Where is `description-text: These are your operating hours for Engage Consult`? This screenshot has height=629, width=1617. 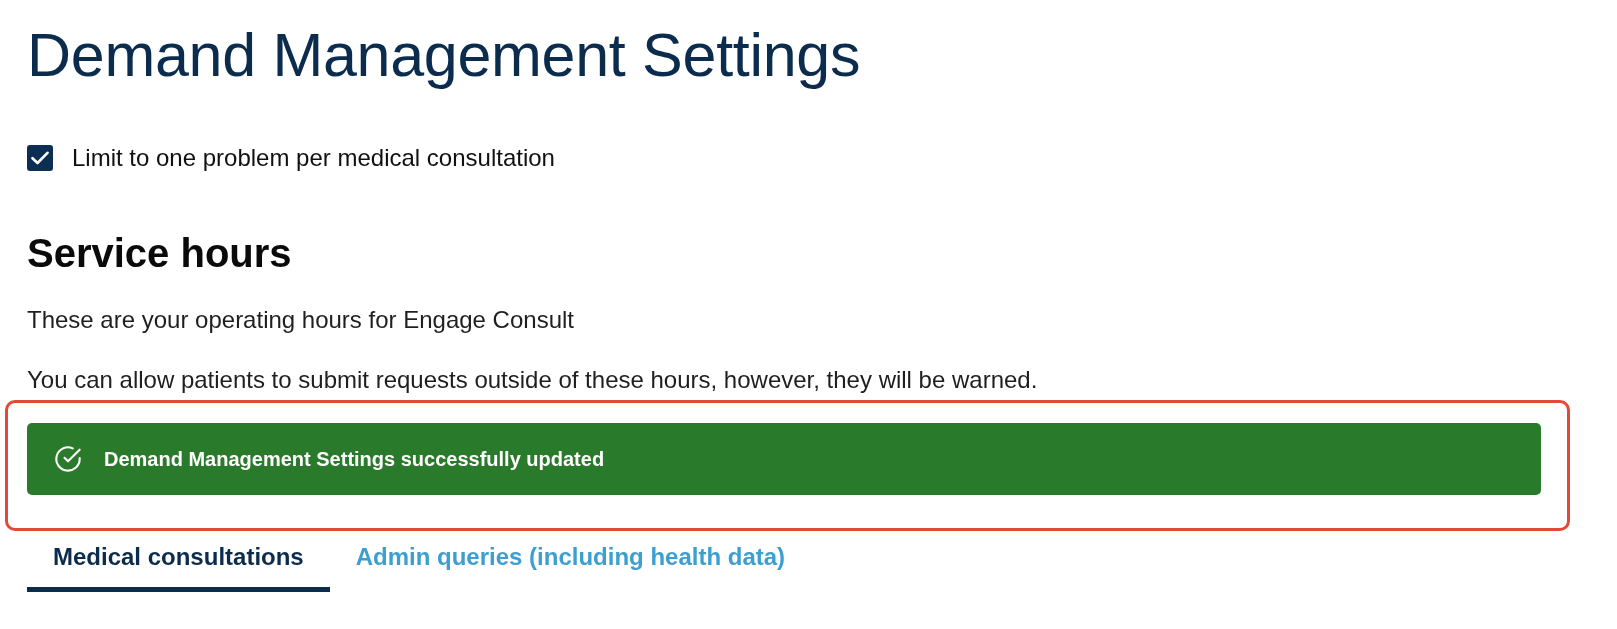
description-text: These are your operating hours for Engage Consult is located at coordinates (301, 320).